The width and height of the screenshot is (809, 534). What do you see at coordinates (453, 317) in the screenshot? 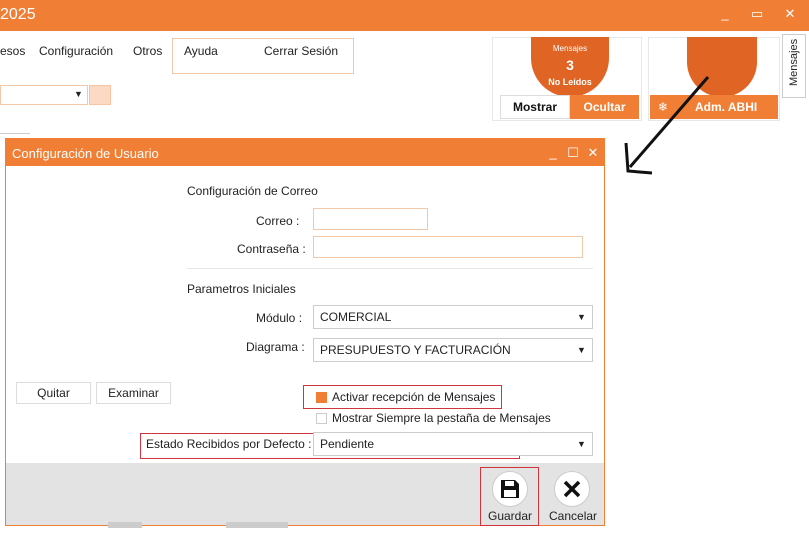
I see `module-select: COMERCIAL` at bounding box center [453, 317].